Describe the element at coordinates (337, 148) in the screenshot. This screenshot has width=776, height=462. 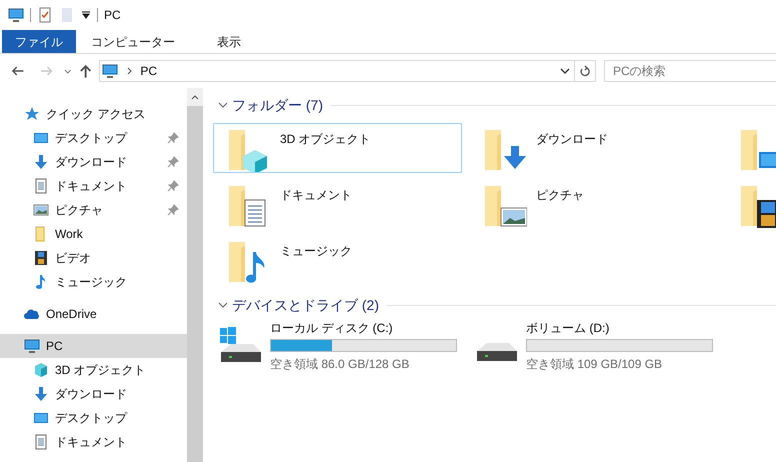
I see `folder-tile: 3D オブジェクト` at that location.